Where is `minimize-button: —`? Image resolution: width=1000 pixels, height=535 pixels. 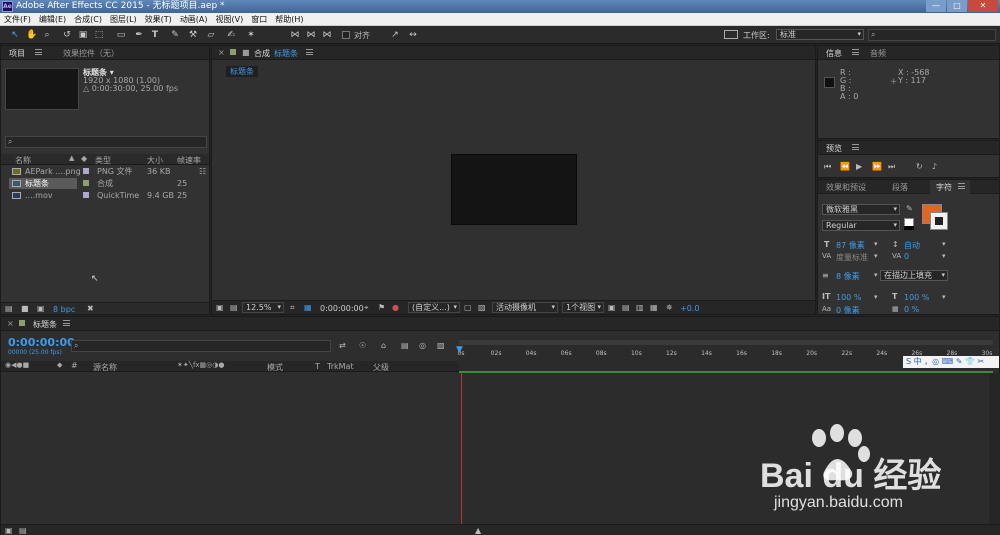 minimize-button: — is located at coordinates (936, 6).